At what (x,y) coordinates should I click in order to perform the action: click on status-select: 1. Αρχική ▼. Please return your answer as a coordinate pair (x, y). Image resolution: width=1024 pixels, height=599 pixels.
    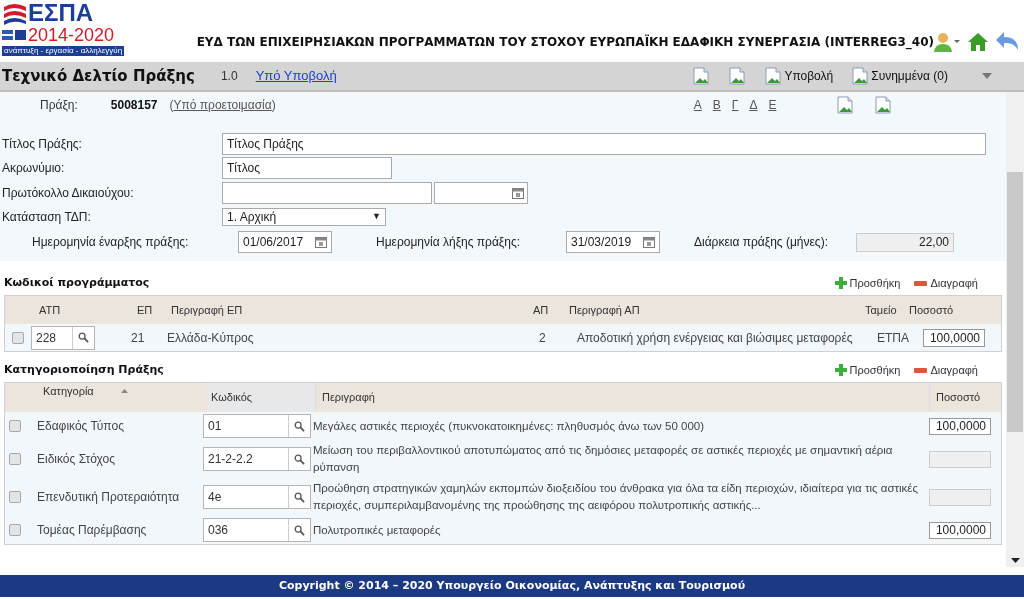
    Looking at the image, I should click on (304, 217).